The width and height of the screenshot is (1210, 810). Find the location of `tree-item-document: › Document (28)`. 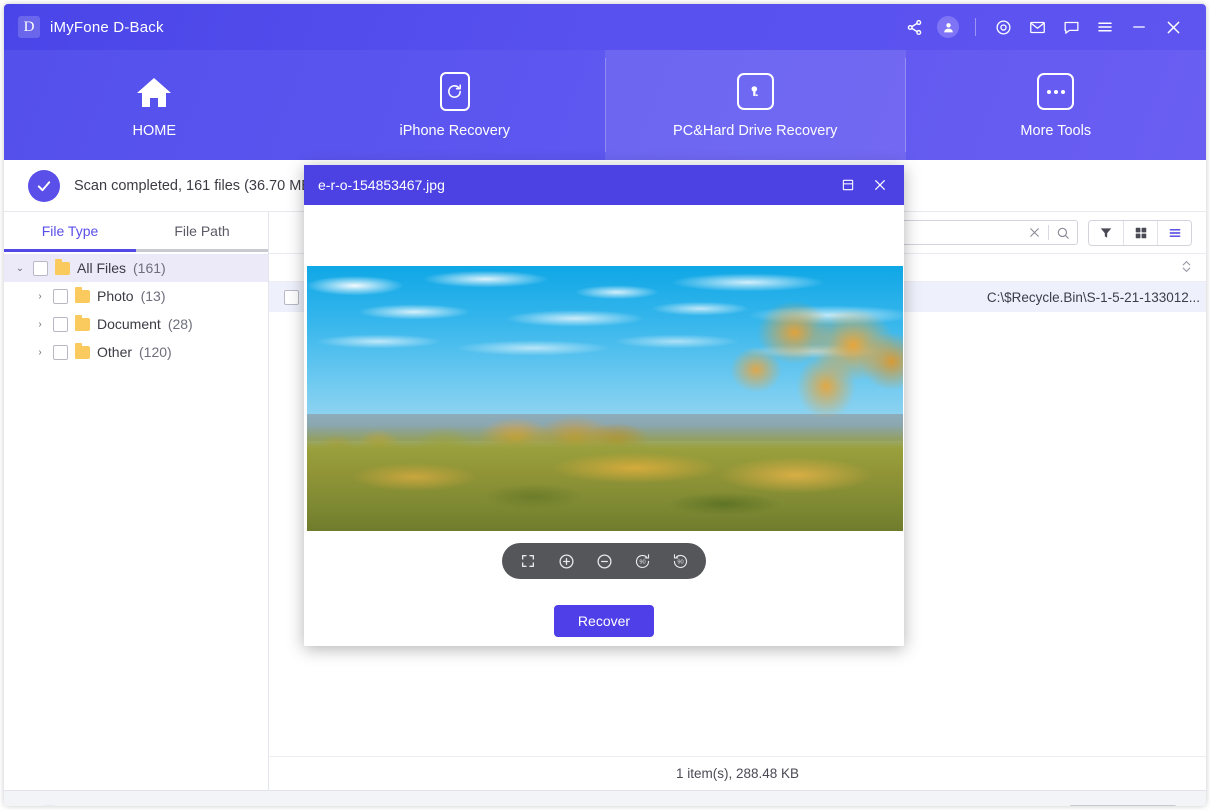

tree-item-document: › Document (28) is located at coordinates (136, 324).